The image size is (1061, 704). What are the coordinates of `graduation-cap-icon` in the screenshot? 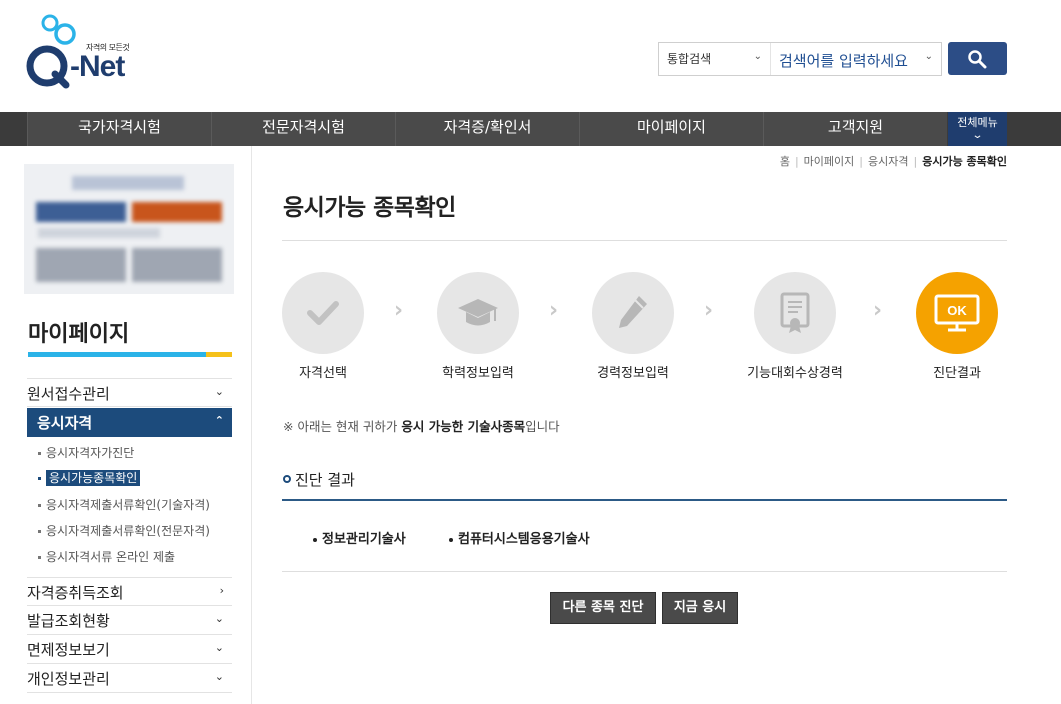 It's located at (478, 312).